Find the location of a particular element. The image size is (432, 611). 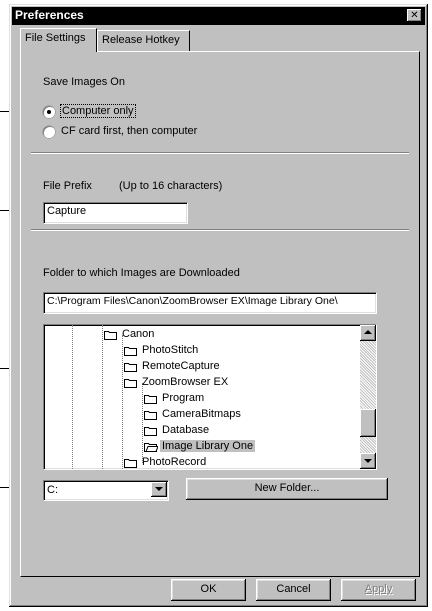

tree-label: ZoomBrowser EX is located at coordinates (185, 382).